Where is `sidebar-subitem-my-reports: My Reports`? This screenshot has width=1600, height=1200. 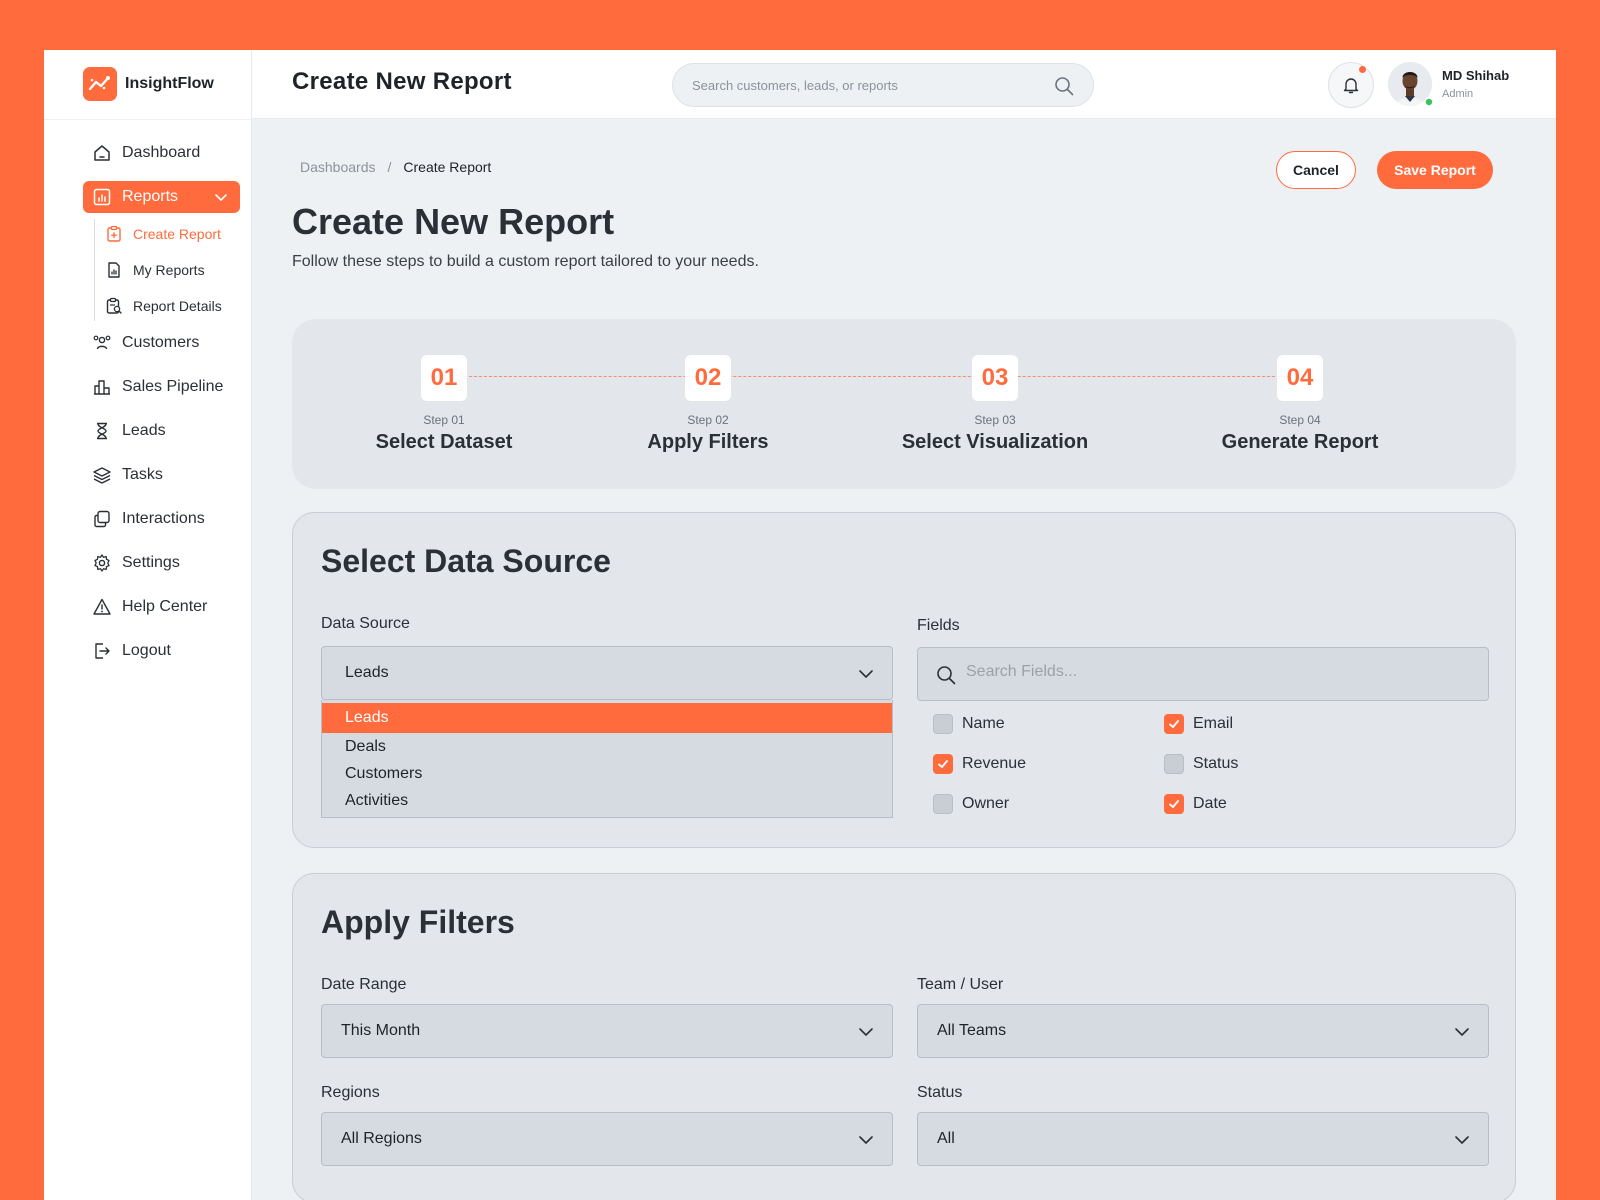
sidebar-subitem-my-reports: My Reports is located at coordinates (172, 270).